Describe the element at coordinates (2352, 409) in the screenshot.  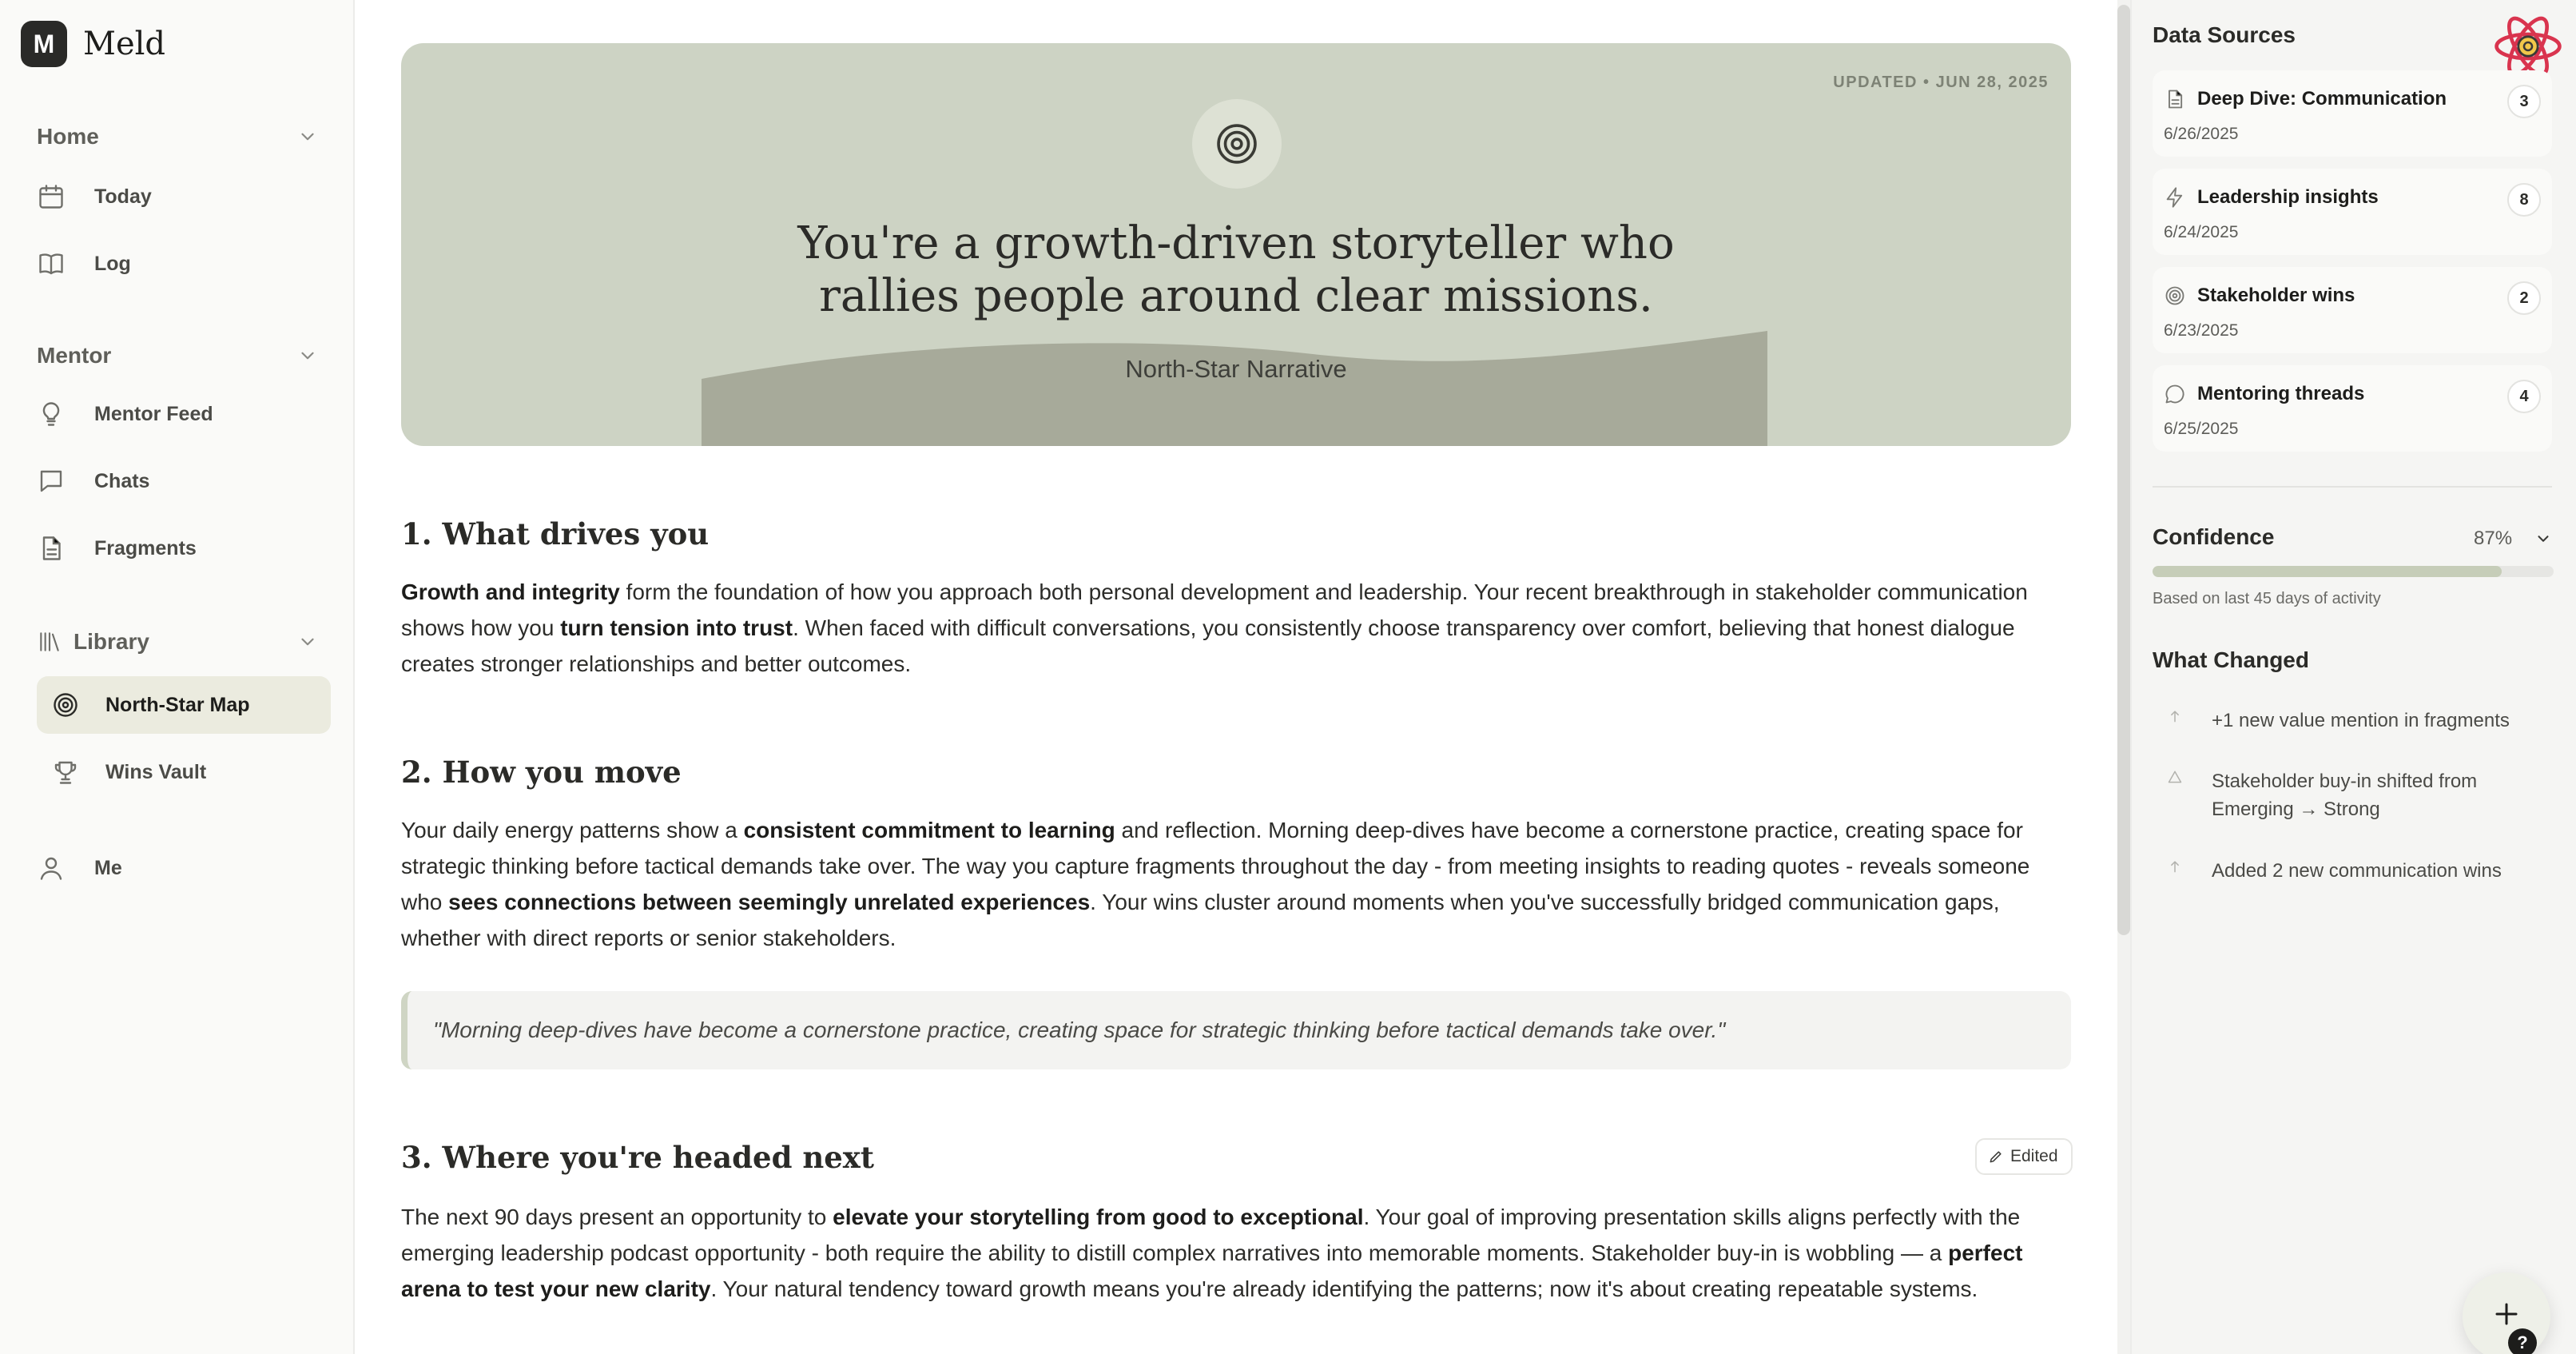
I see `data-source-card: Mentoring threads 6/25/2025 4` at that location.